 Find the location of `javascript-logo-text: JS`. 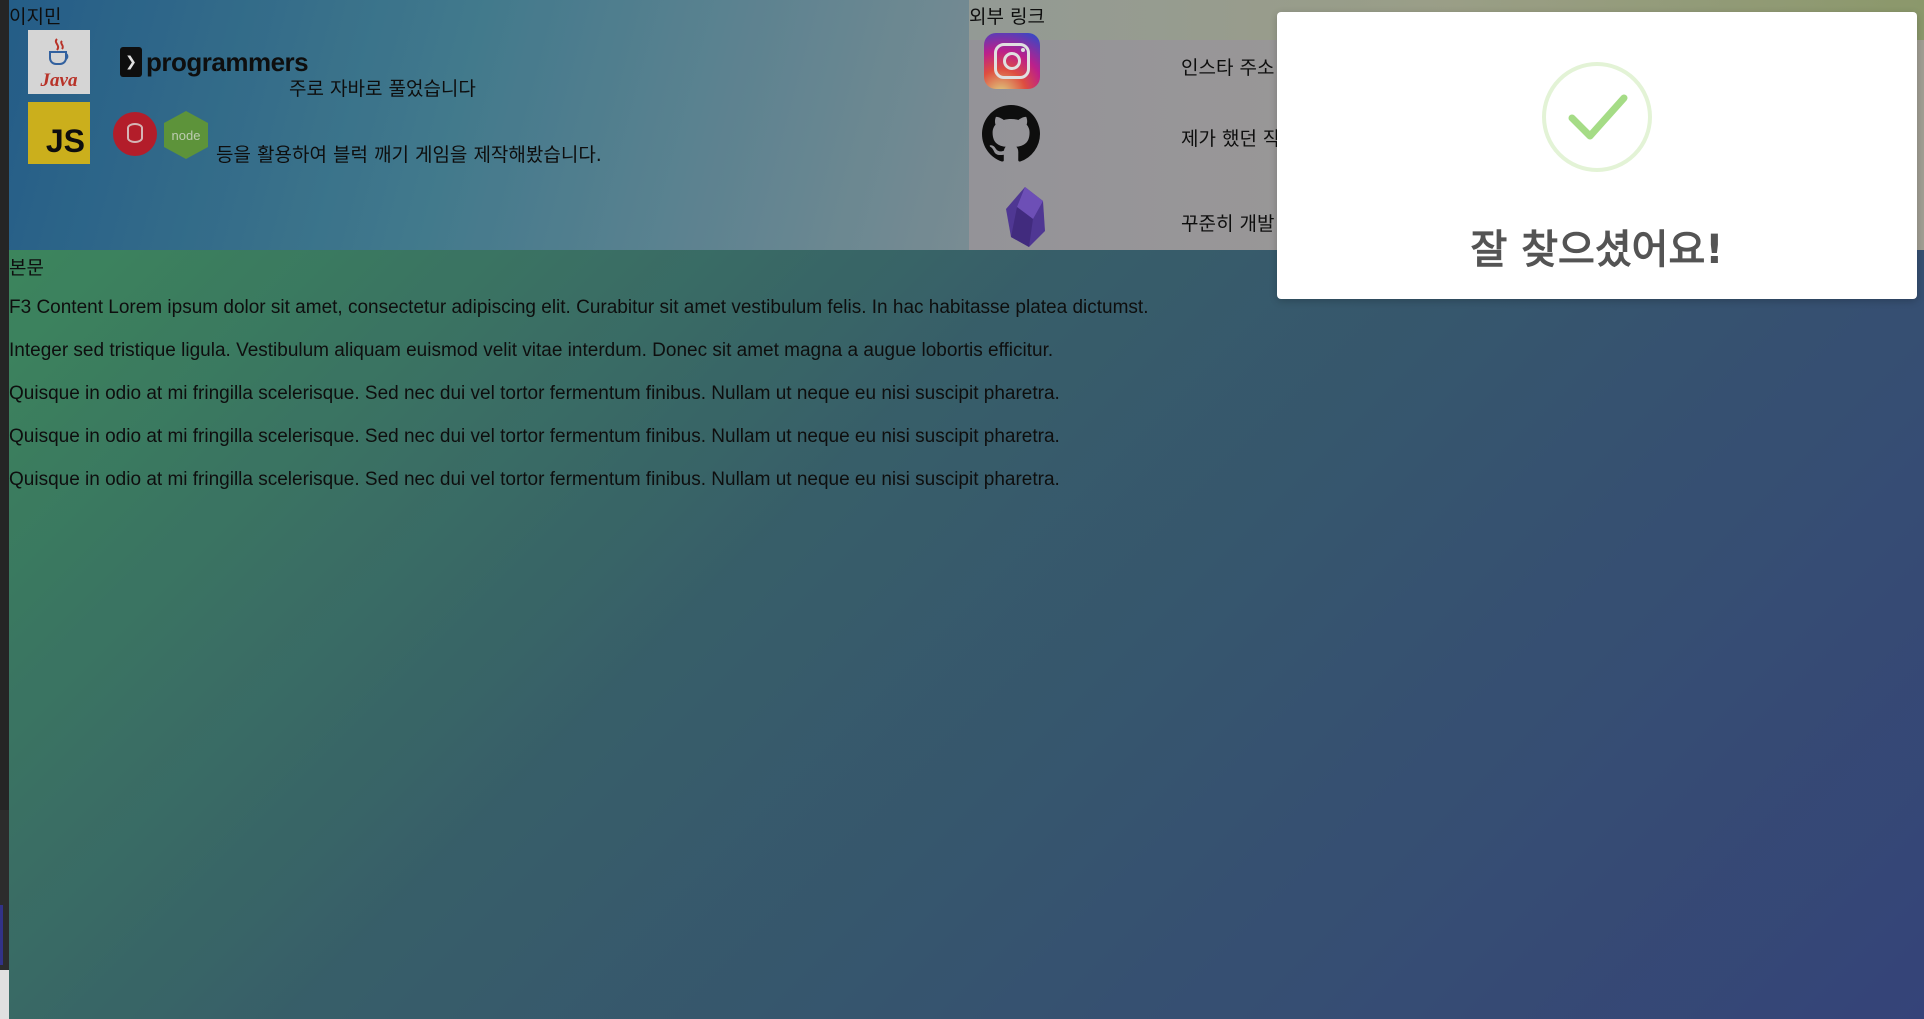

javascript-logo-text: JS is located at coordinates (65, 141).